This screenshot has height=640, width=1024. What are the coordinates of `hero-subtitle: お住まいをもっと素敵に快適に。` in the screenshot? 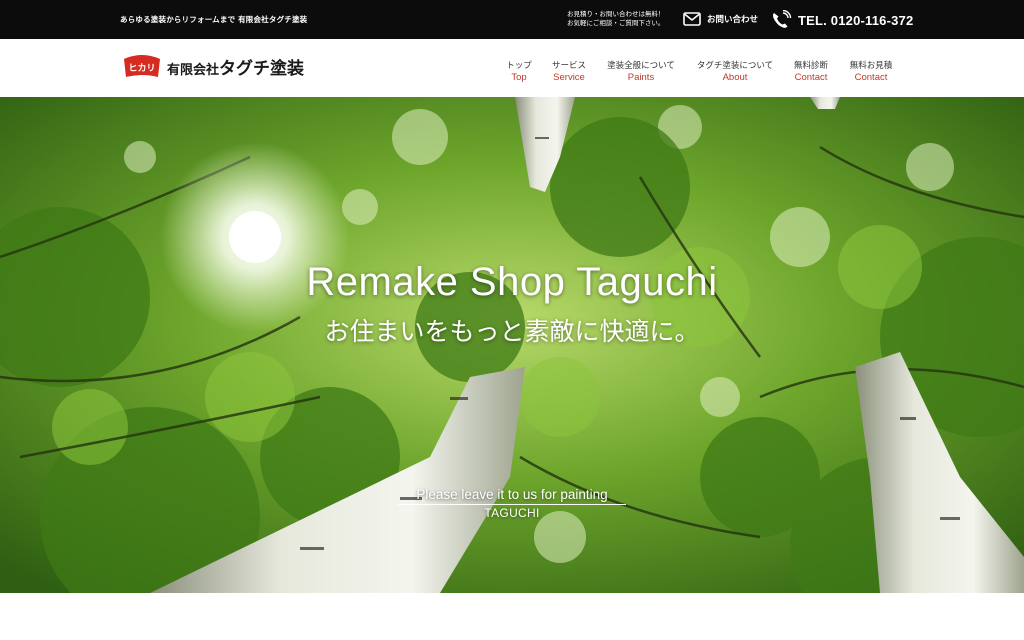 It's located at (512, 331).